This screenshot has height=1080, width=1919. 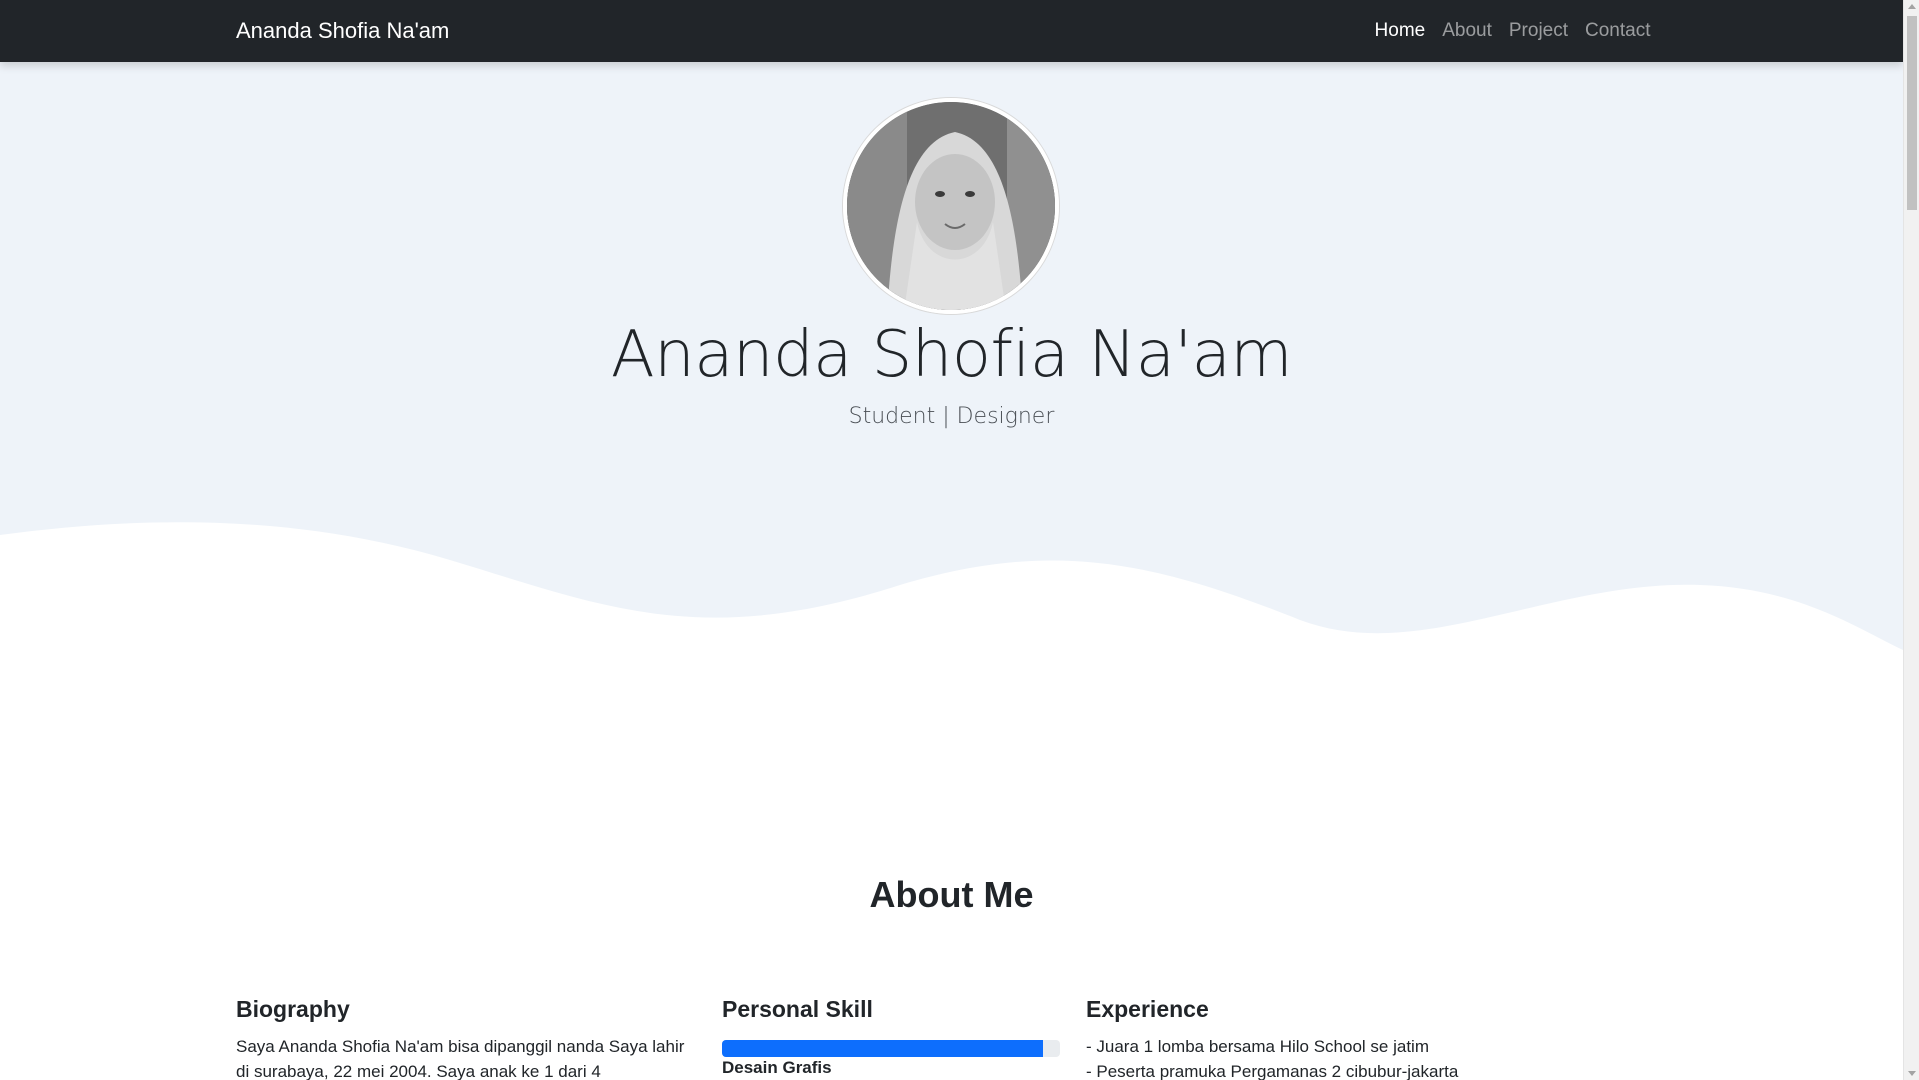 What do you see at coordinates (883, 1048) in the screenshot?
I see `skill-progress-bar` at bounding box center [883, 1048].